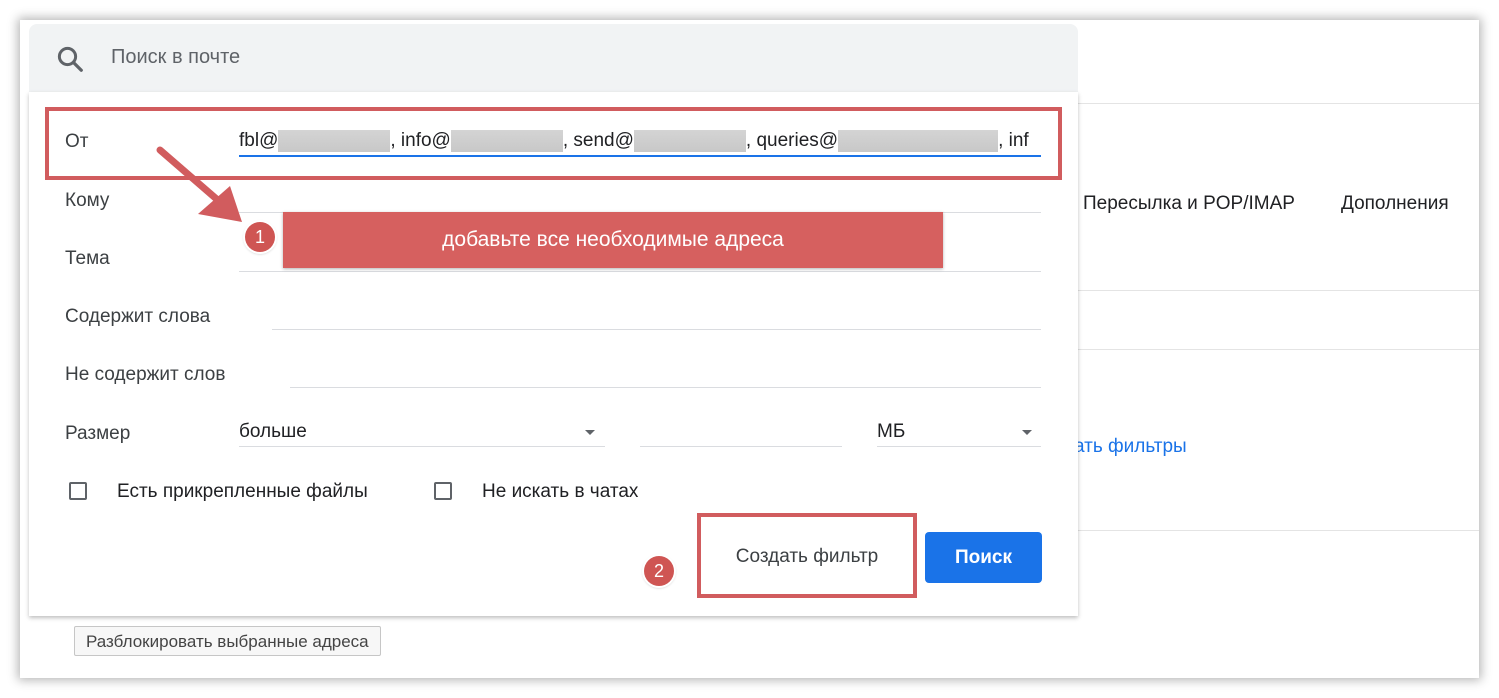 The height and width of the screenshot is (698, 1499). I want to click on size-label: Размер, so click(98, 433).